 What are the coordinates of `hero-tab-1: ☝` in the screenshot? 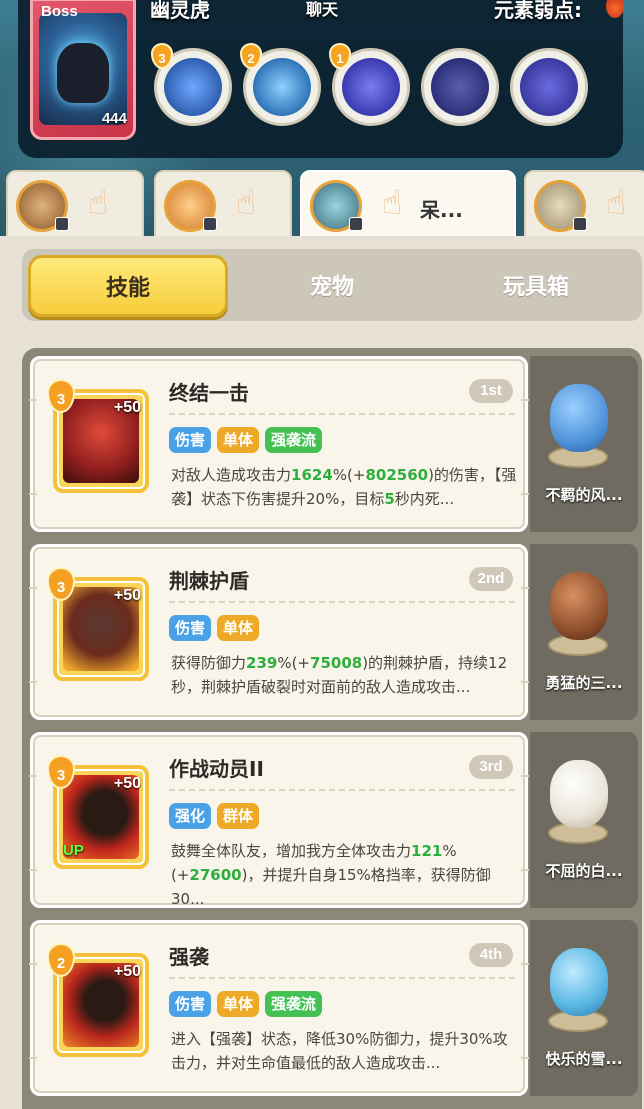 It's located at (75, 203).